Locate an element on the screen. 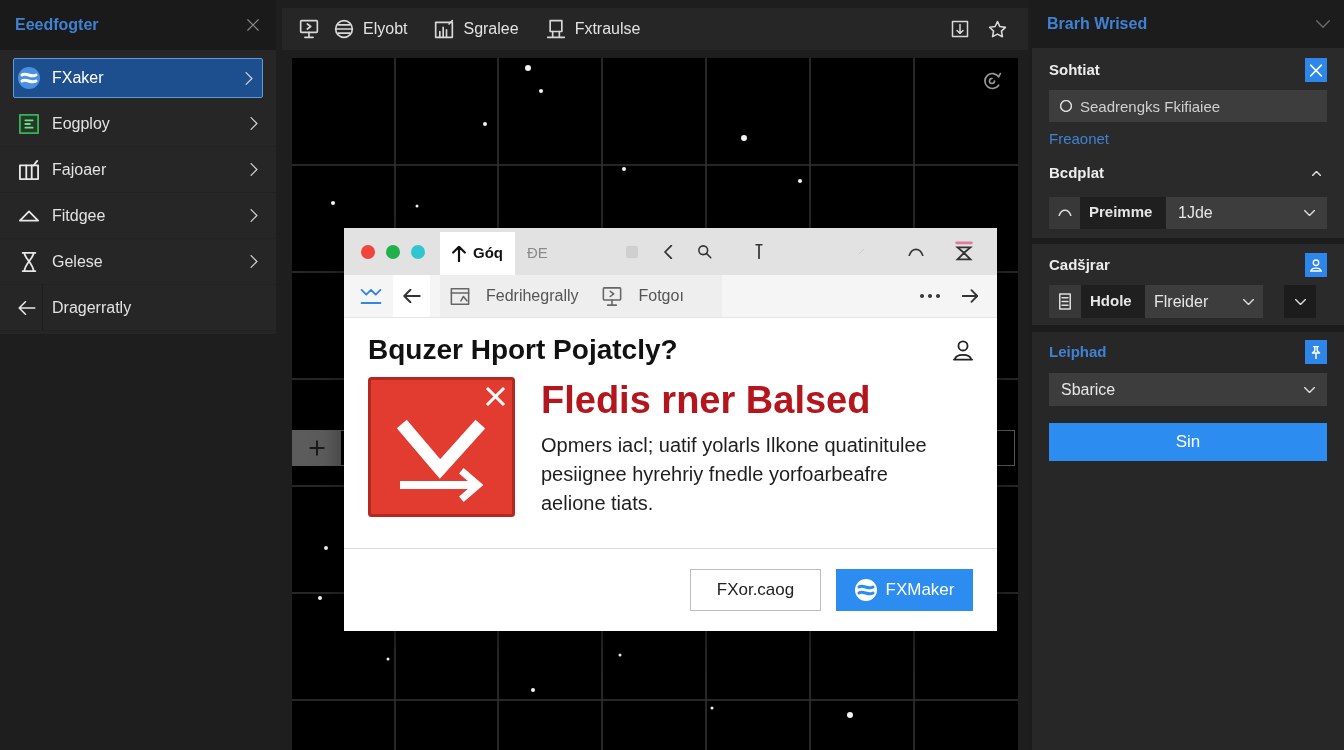 The width and height of the screenshot is (1344, 750). back-button is located at coordinates (411, 296).